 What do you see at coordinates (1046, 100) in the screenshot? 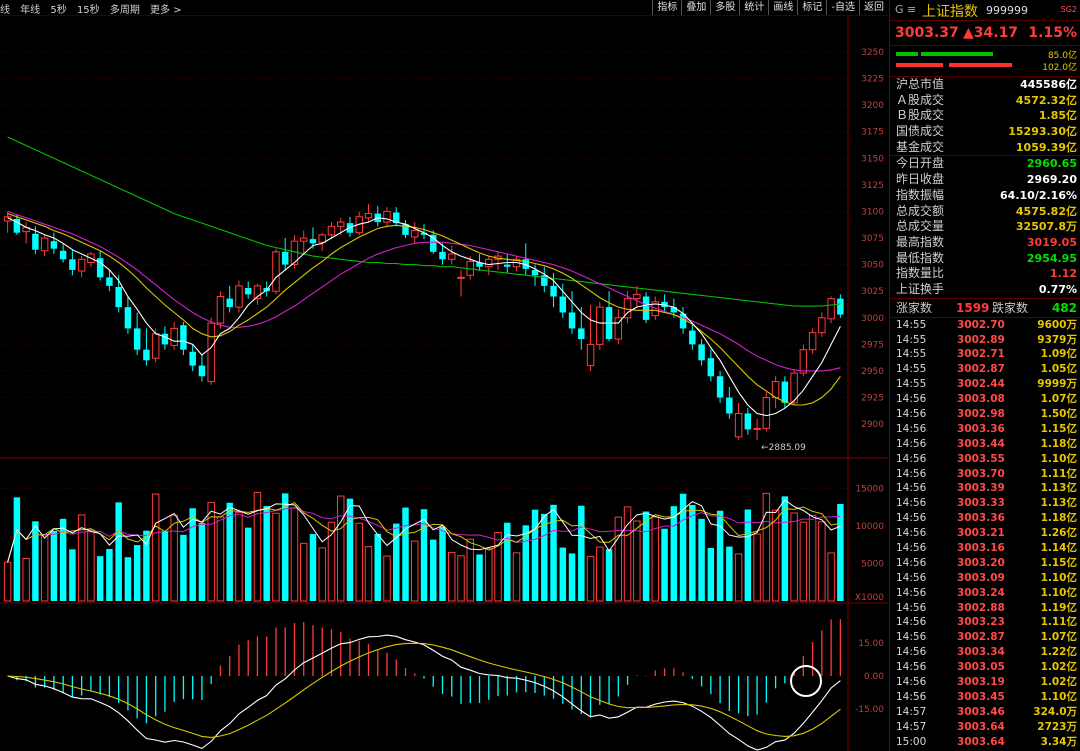
I see `stat-value: 4572.32亿` at bounding box center [1046, 100].